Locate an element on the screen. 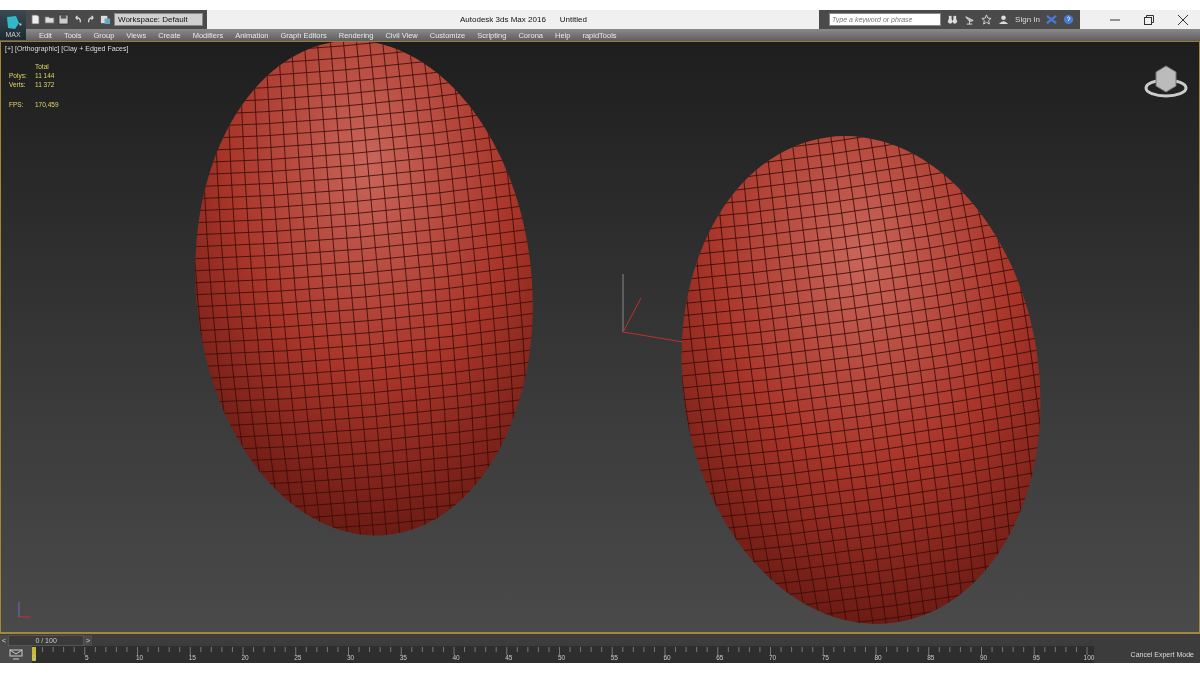 This screenshot has width=1200, height=675. axis-tripod-icon is located at coordinates (653, 308).